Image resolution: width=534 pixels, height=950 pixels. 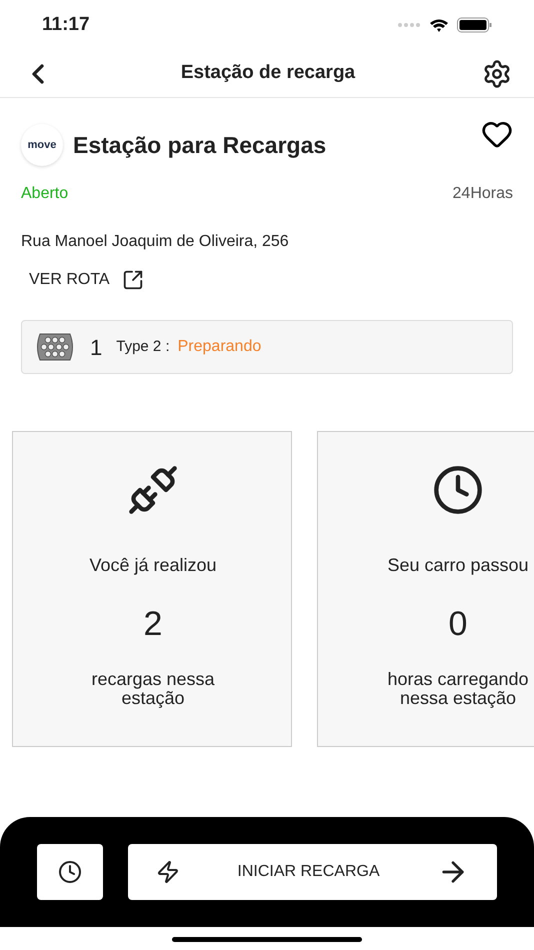 What do you see at coordinates (458, 624) in the screenshot?
I see `stat-value: 0` at bounding box center [458, 624].